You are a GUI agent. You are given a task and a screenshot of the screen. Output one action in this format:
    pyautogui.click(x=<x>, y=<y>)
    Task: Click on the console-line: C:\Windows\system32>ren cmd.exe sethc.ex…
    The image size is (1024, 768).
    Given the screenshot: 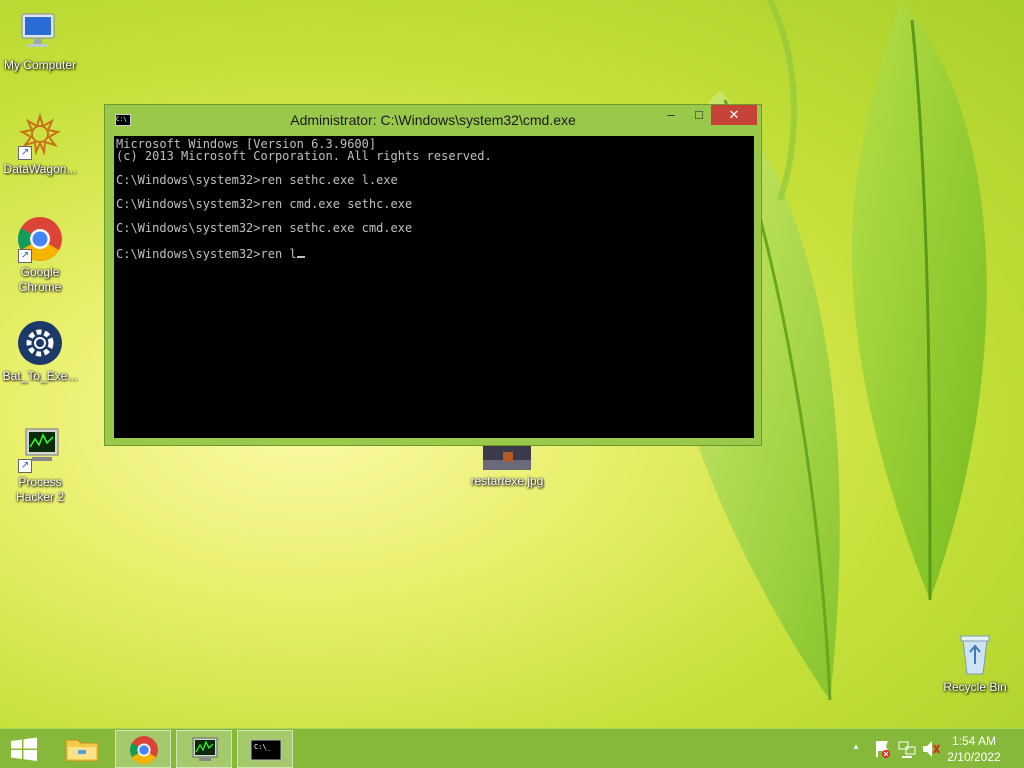 What is the action you would take?
    pyautogui.click(x=264, y=204)
    